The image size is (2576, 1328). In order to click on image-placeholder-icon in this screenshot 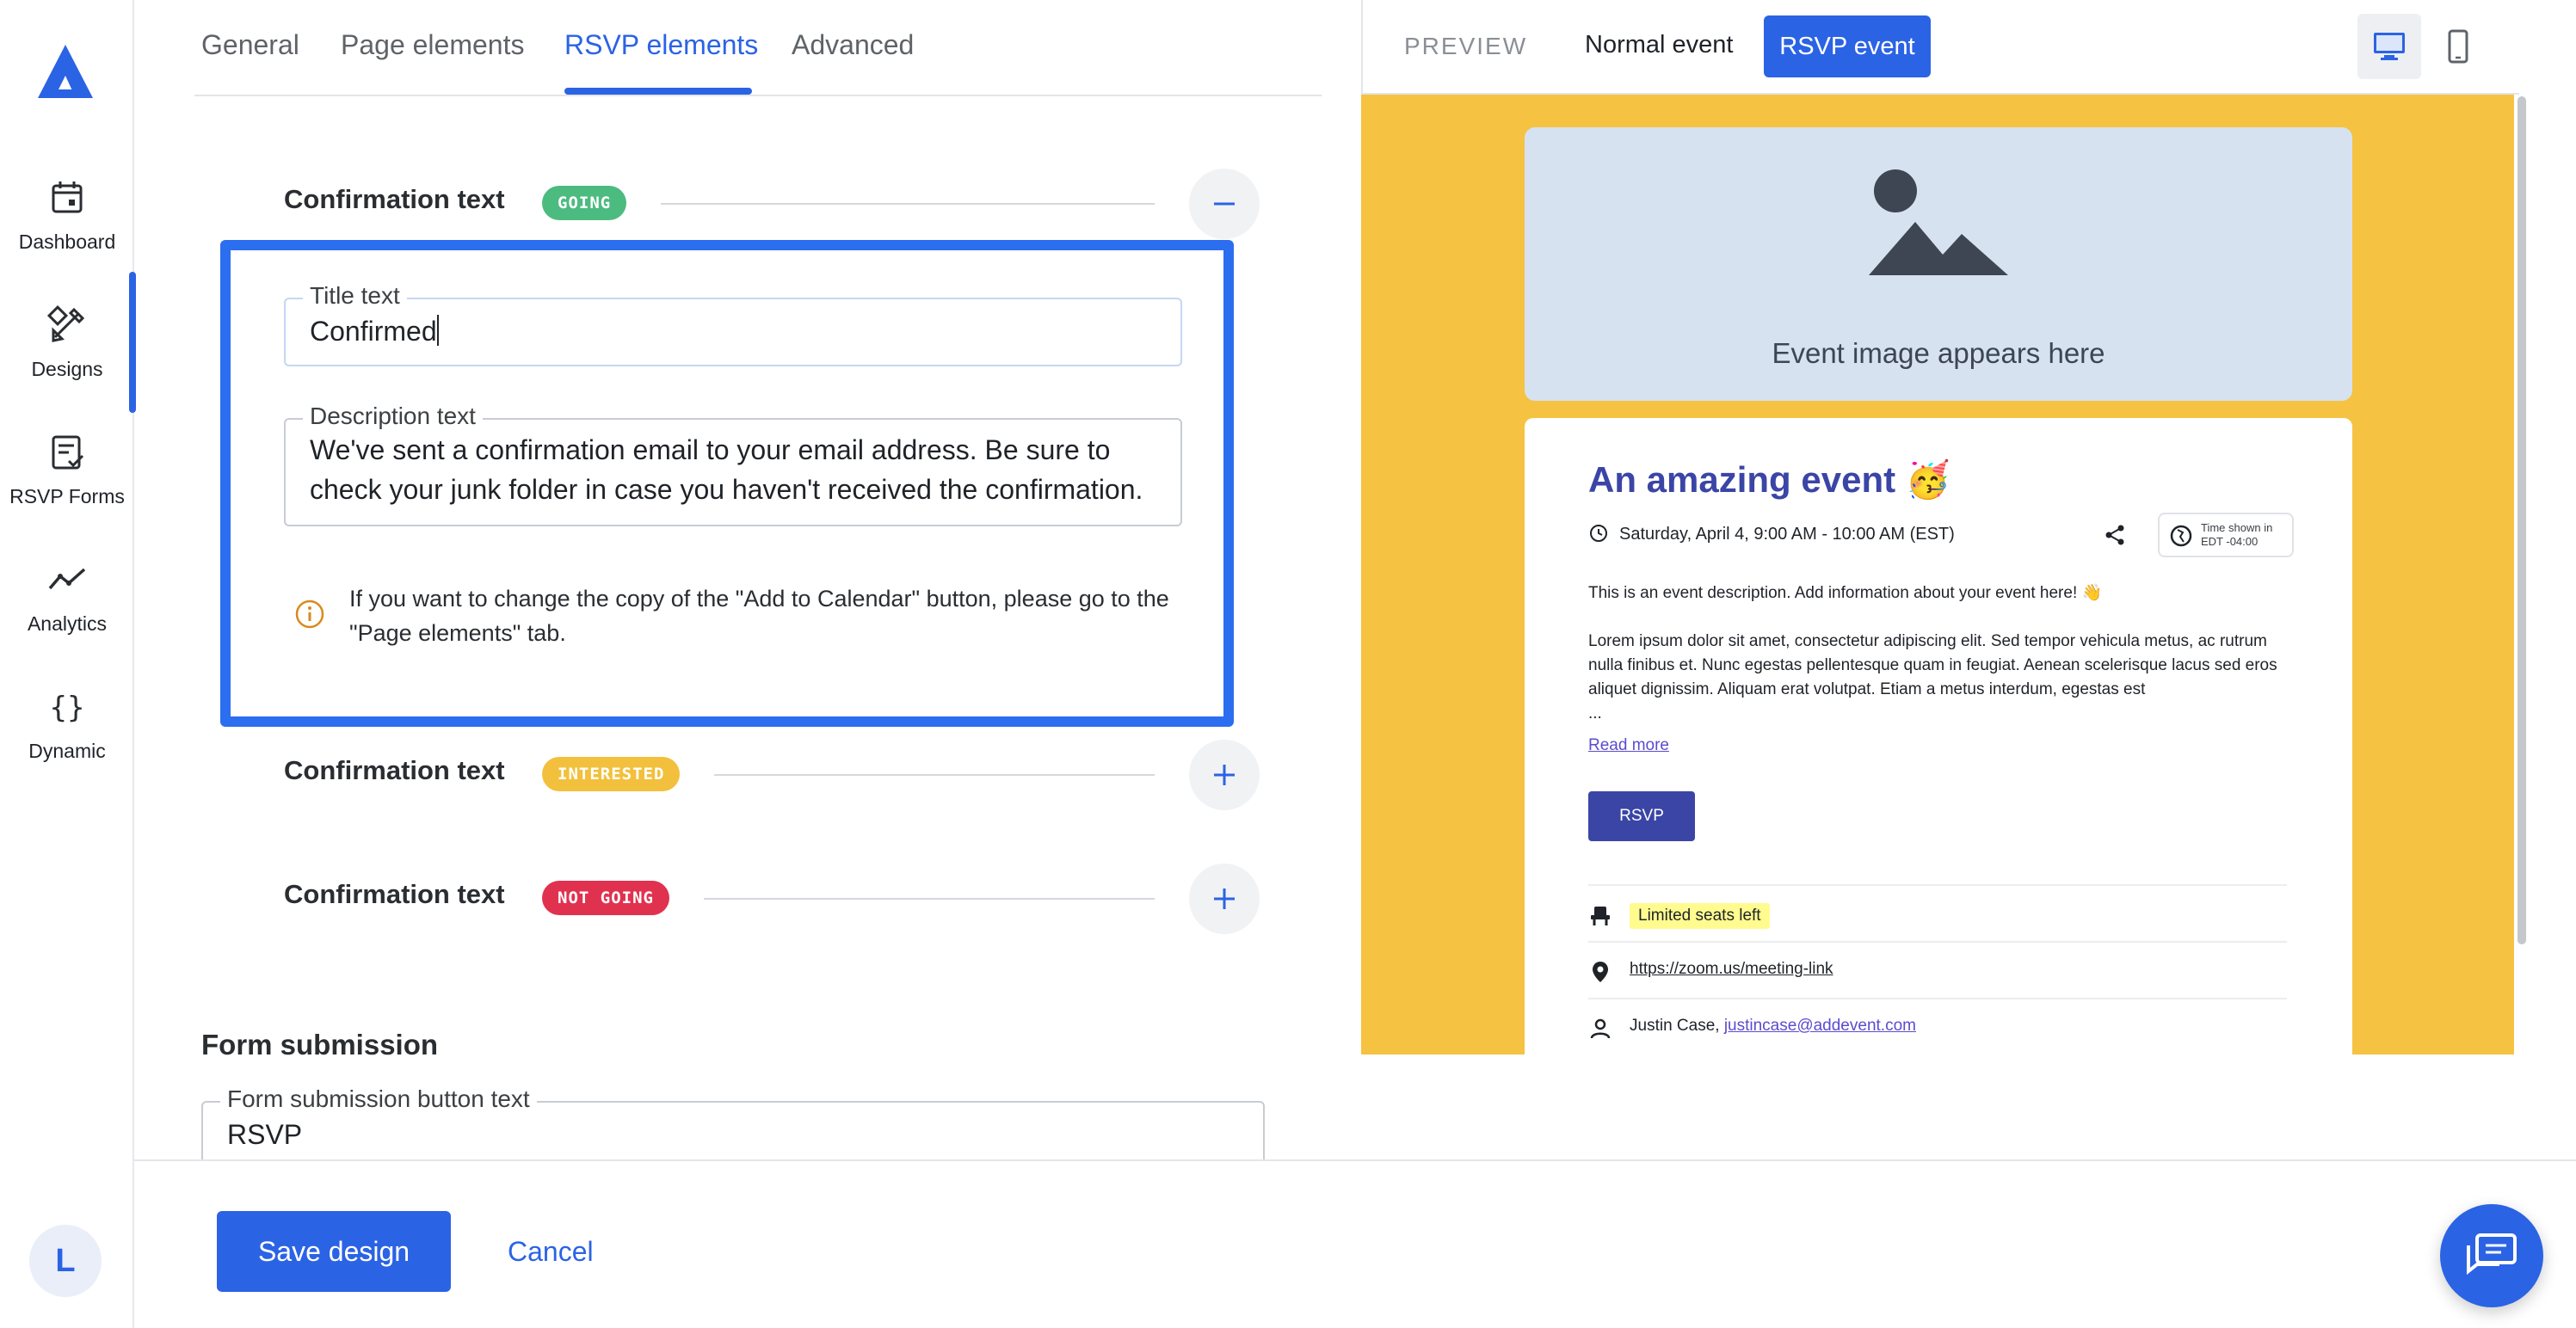, I will do `click(1938, 222)`.